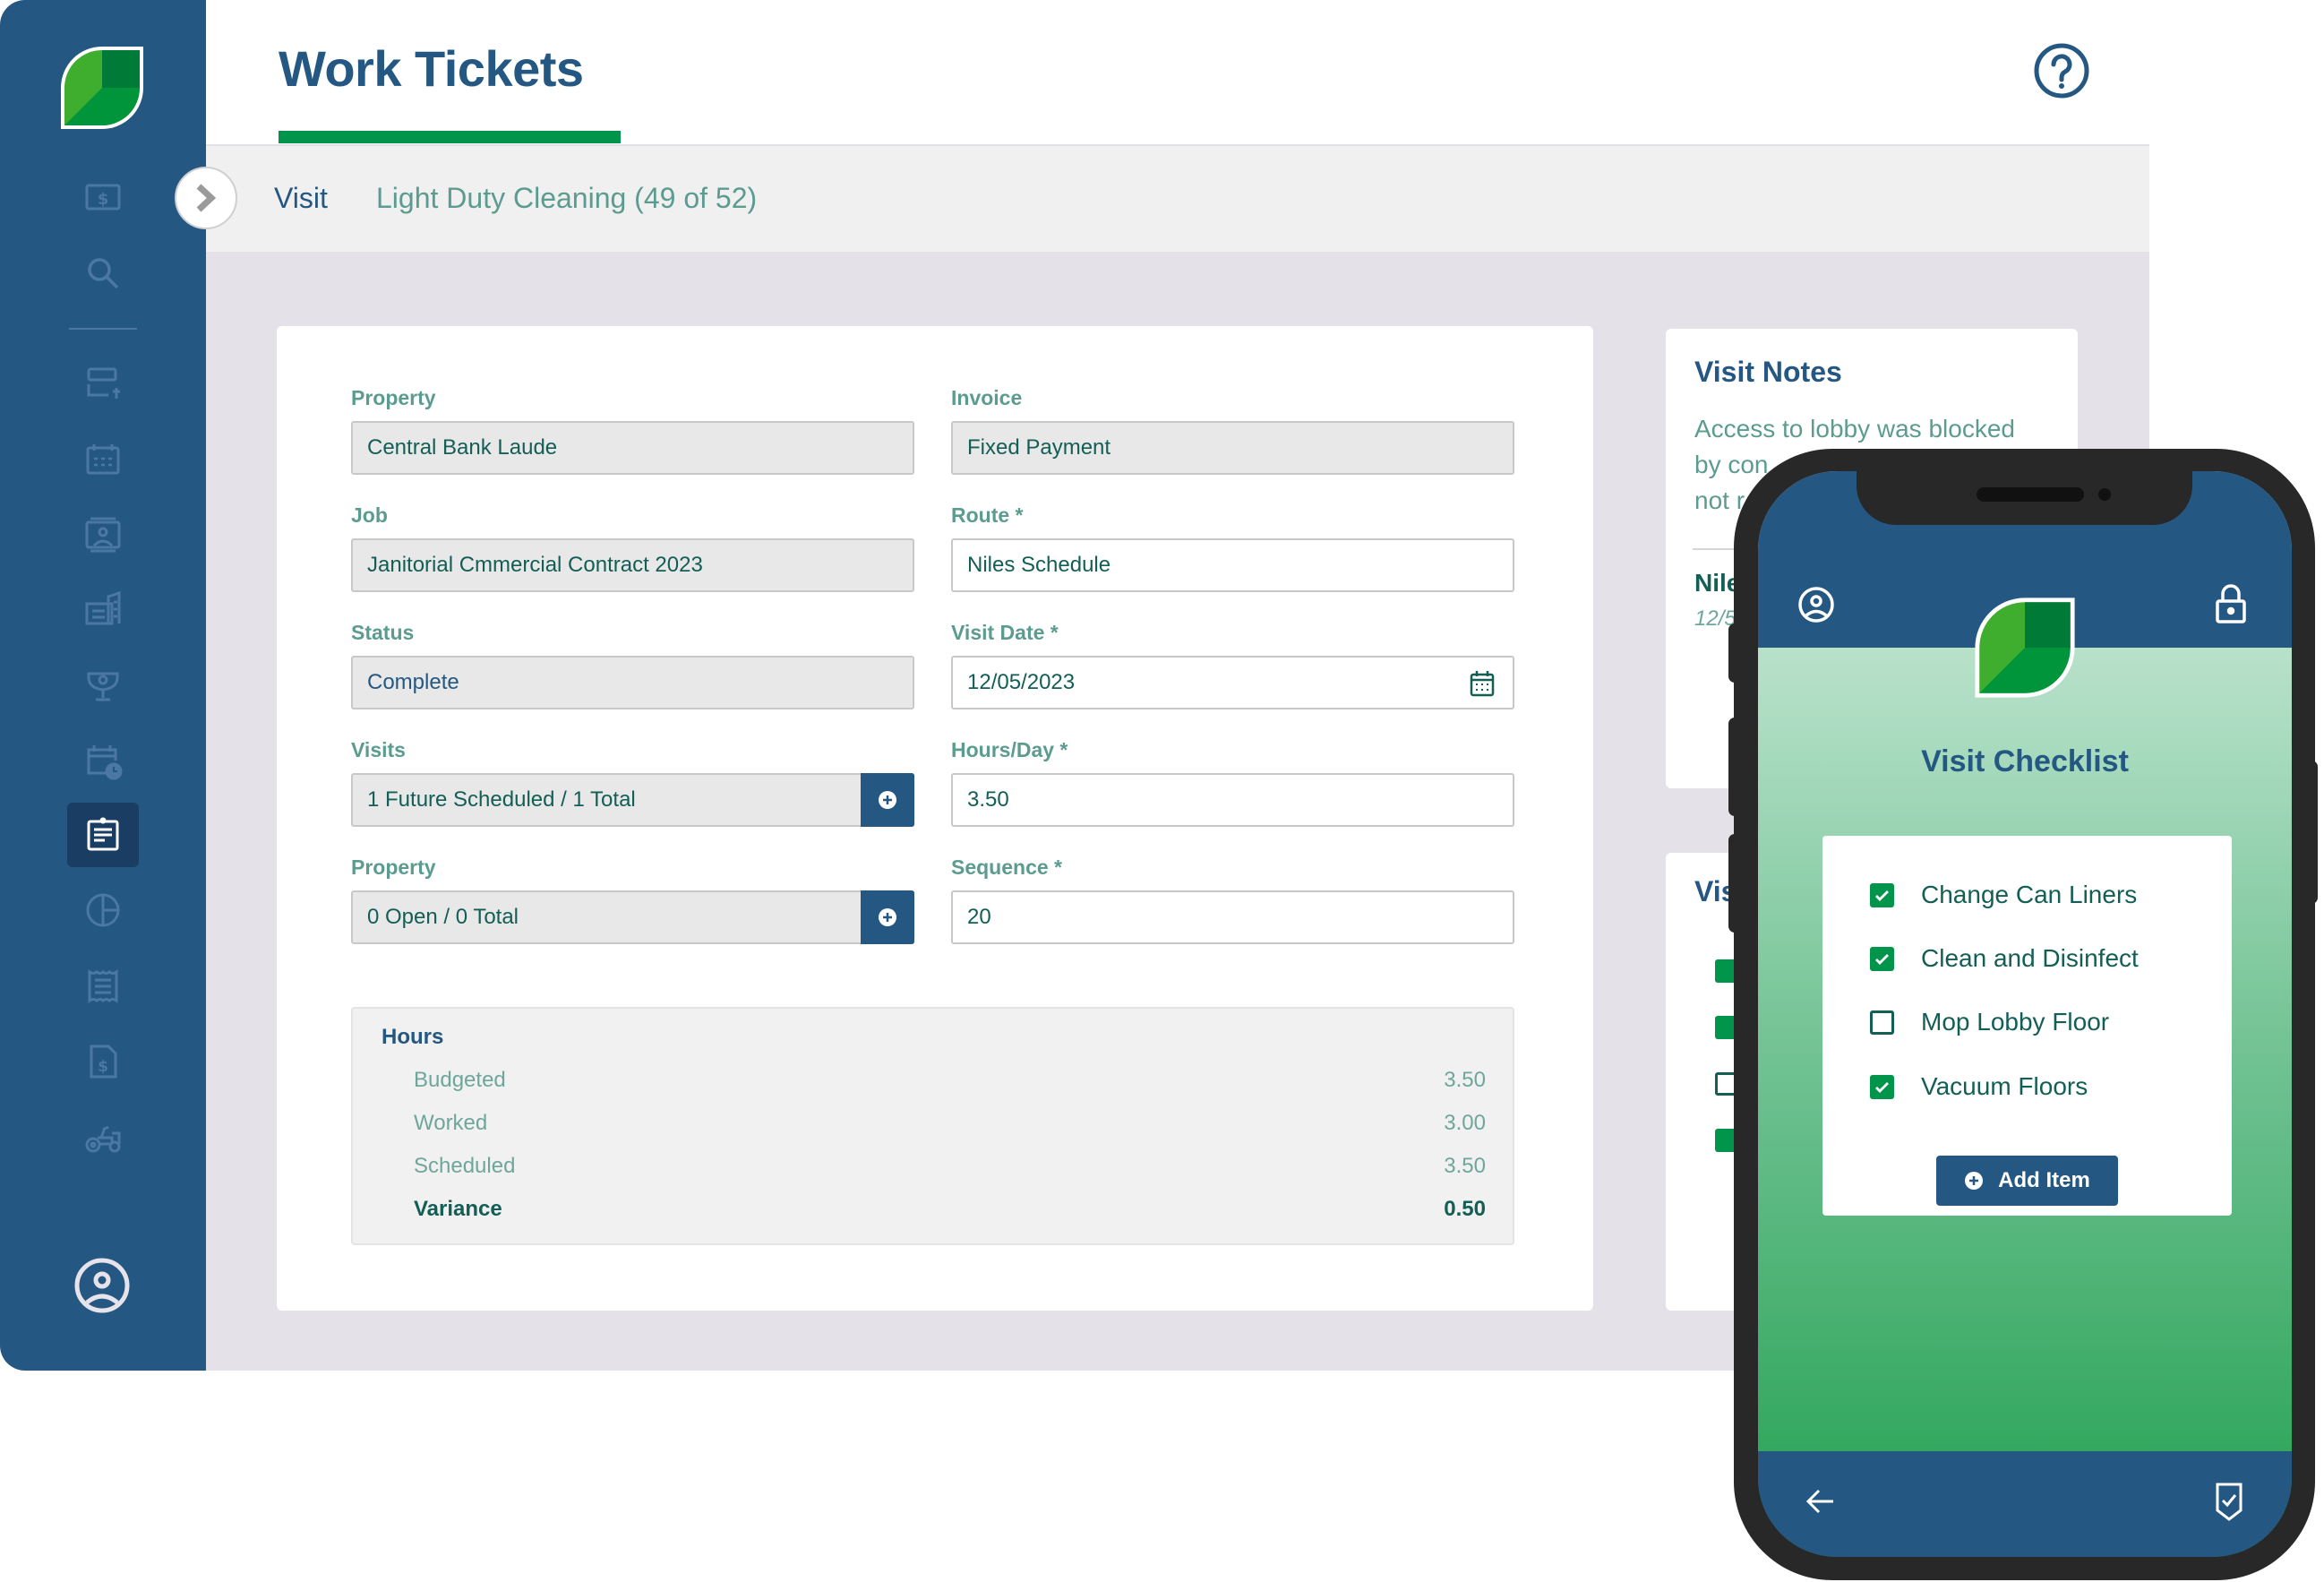 This screenshot has height=1582, width=2324. I want to click on job-value: Janitorial Cmmercial Contract 2023, so click(535, 565).